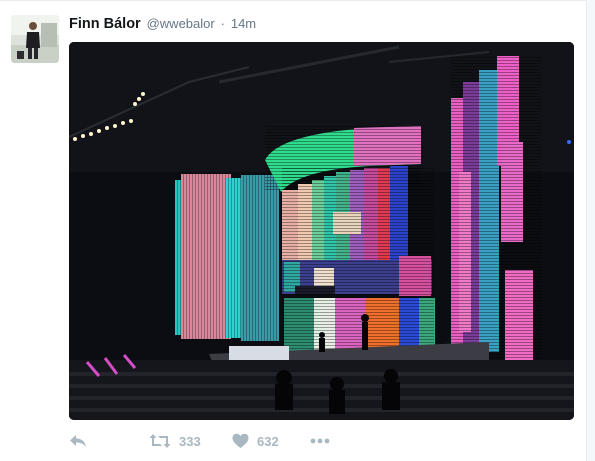 This screenshot has height=461, width=595. What do you see at coordinates (255, 441) in the screenshot?
I see `like-button: 632` at bounding box center [255, 441].